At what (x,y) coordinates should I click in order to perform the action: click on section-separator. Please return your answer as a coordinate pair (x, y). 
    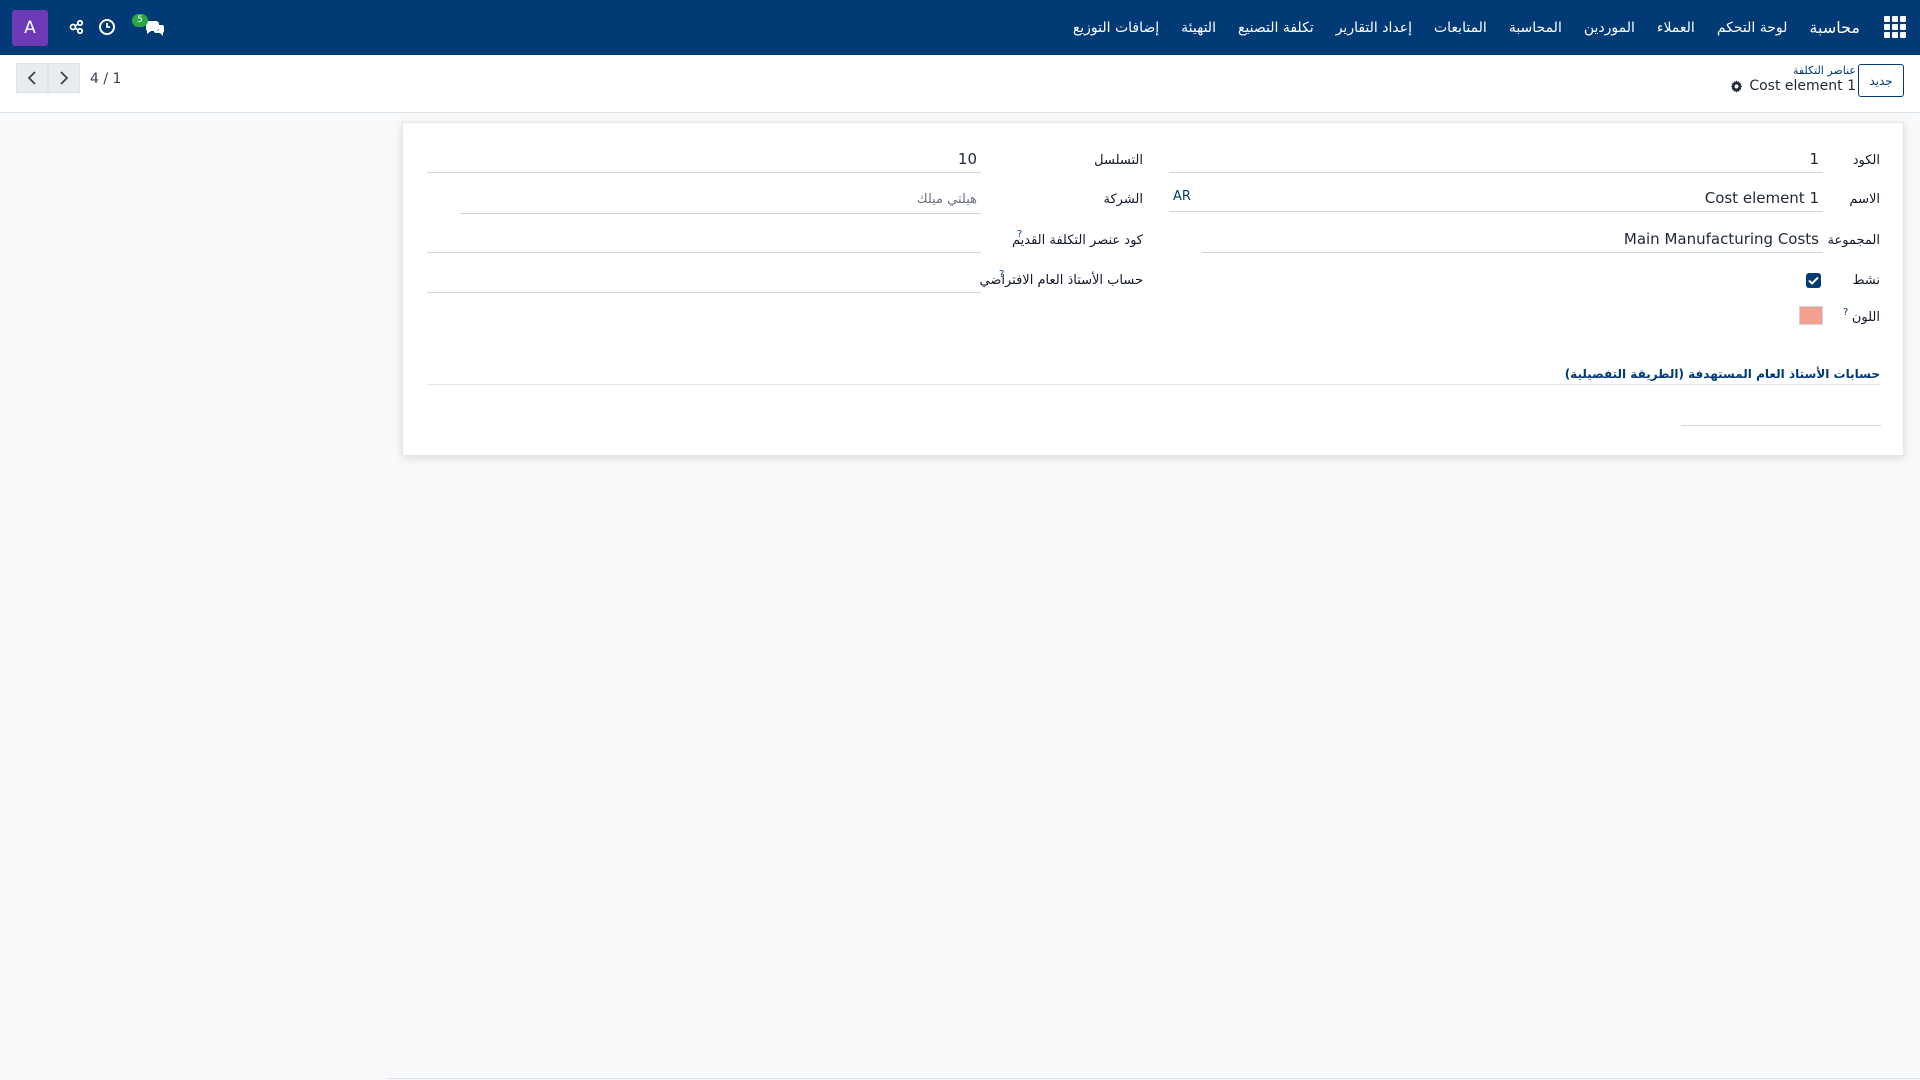
    Looking at the image, I should click on (1154, 384).